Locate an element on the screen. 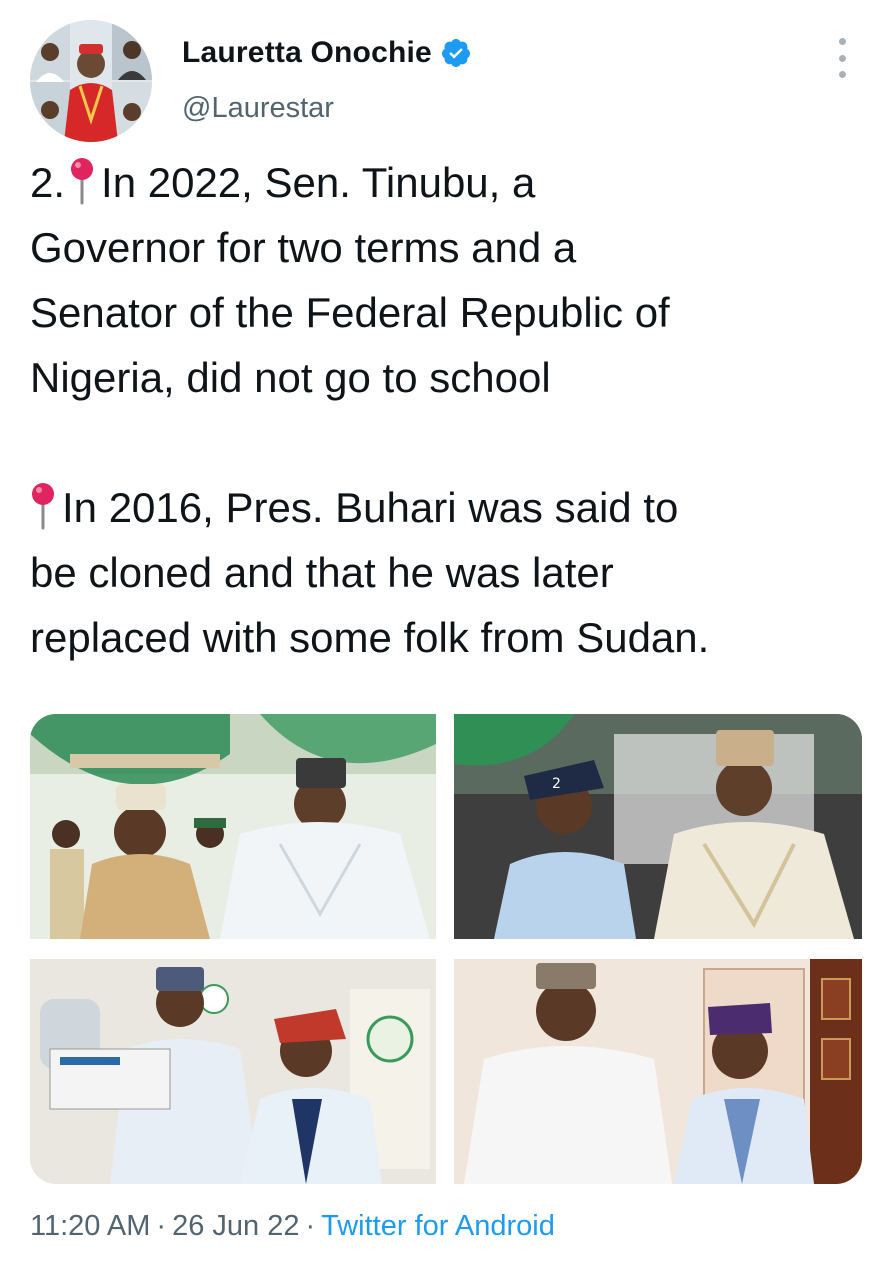 The width and height of the screenshot is (888, 1280). tweet-meta: 11:20 AM · 26 Jun 22 · Twitter for Android is located at coordinates (292, 1226).